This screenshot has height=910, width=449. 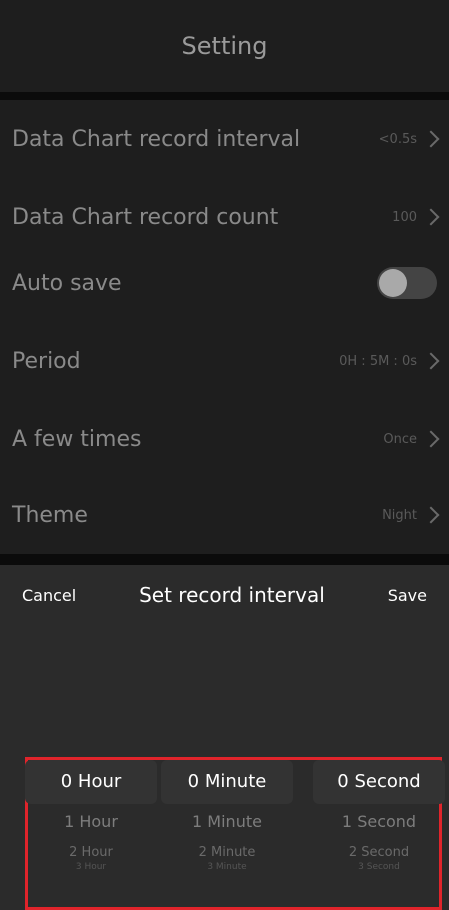 I want to click on sheet-toolbar: Cancel Set record interval Save, so click(x=224, y=595).